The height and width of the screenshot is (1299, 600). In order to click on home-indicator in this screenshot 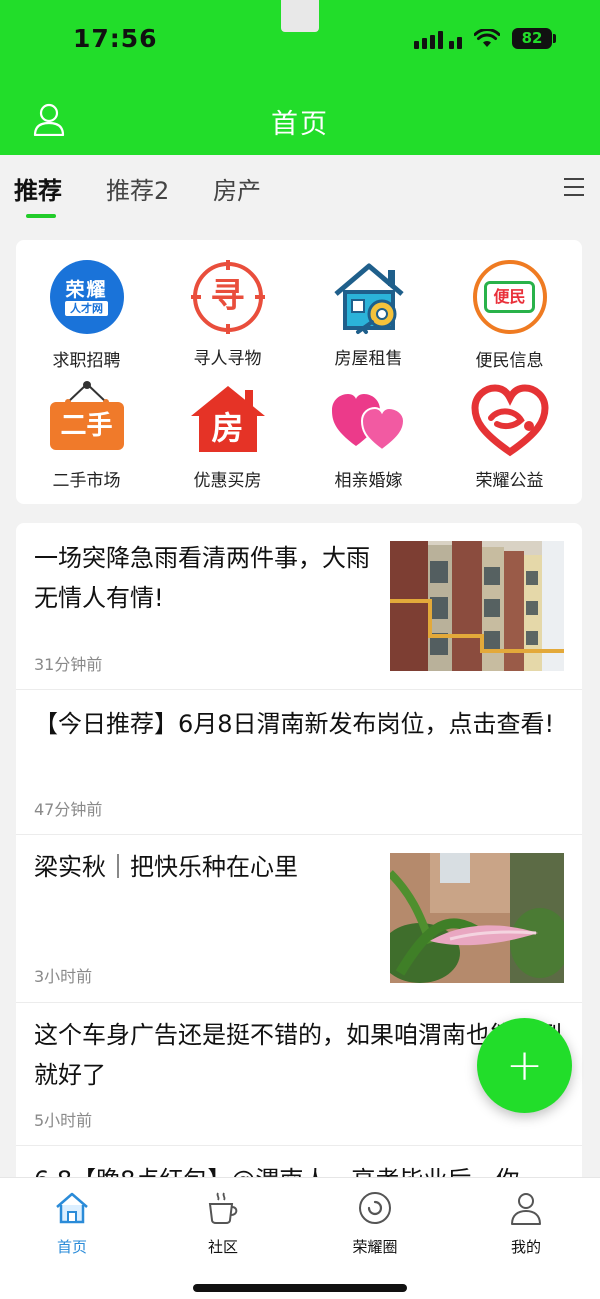, I will do `click(300, 1288)`.